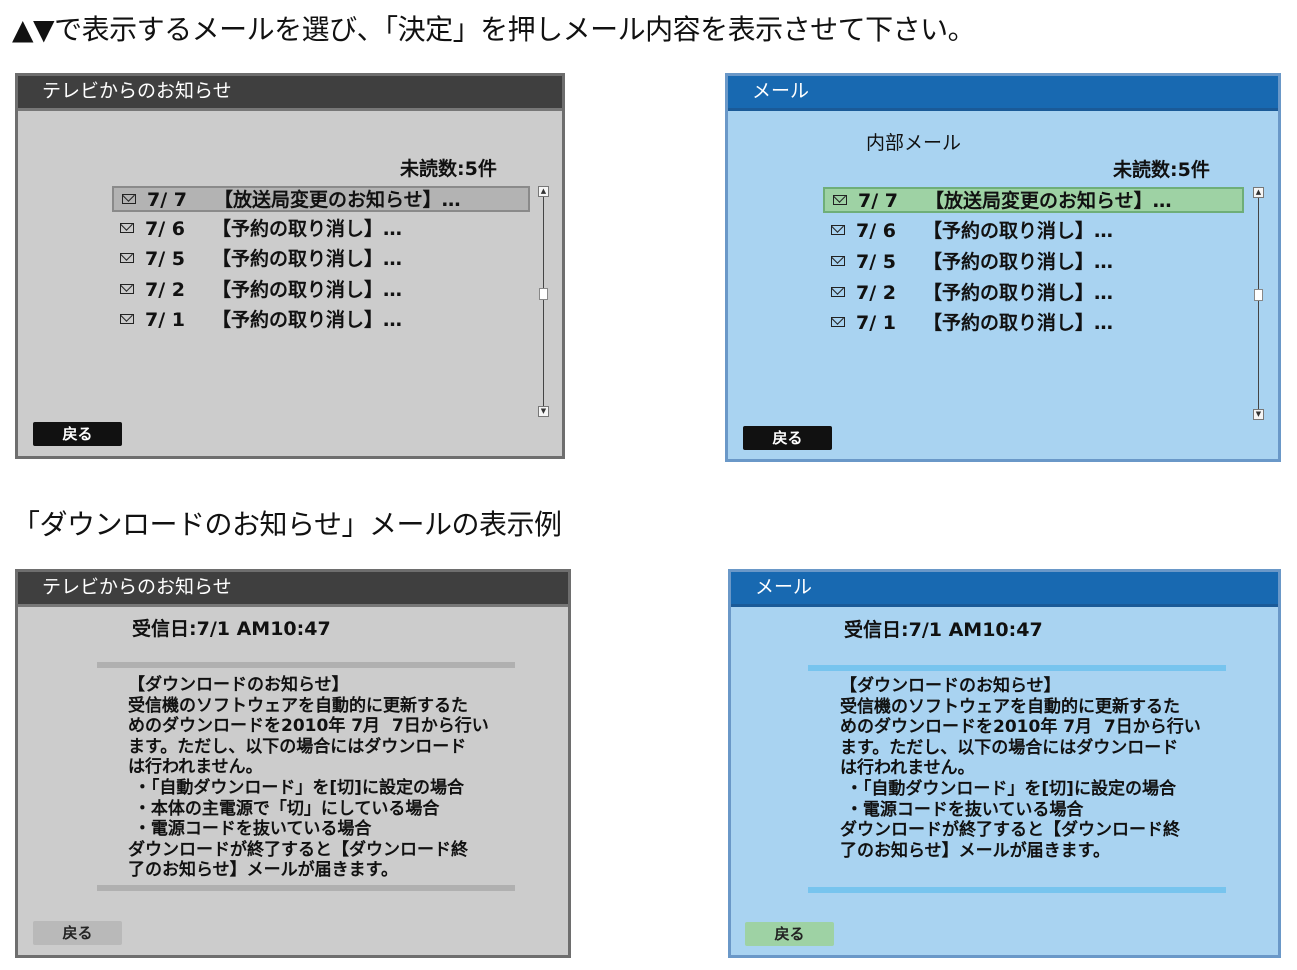  What do you see at coordinates (914, 143) in the screenshot?
I see `mailbox-subtitle: 内部メール` at bounding box center [914, 143].